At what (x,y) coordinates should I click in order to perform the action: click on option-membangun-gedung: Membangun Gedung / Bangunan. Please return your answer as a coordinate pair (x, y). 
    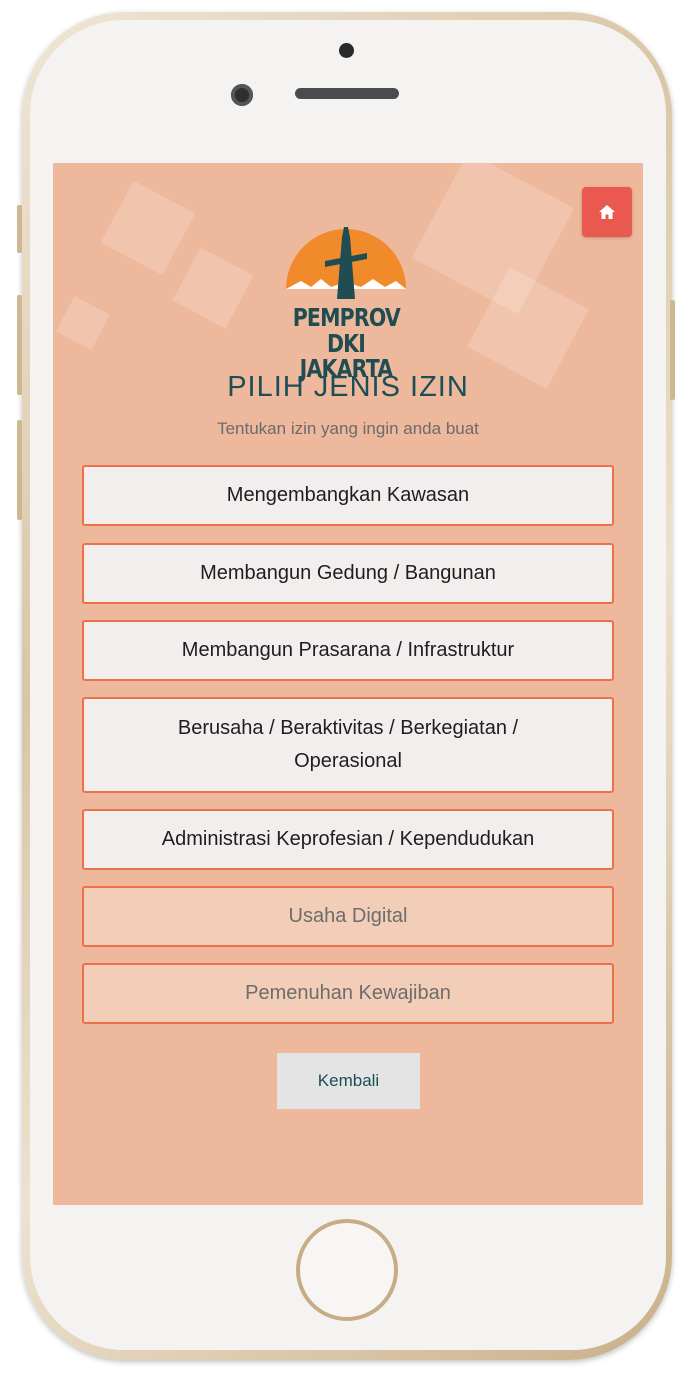
    Looking at the image, I should click on (348, 573).